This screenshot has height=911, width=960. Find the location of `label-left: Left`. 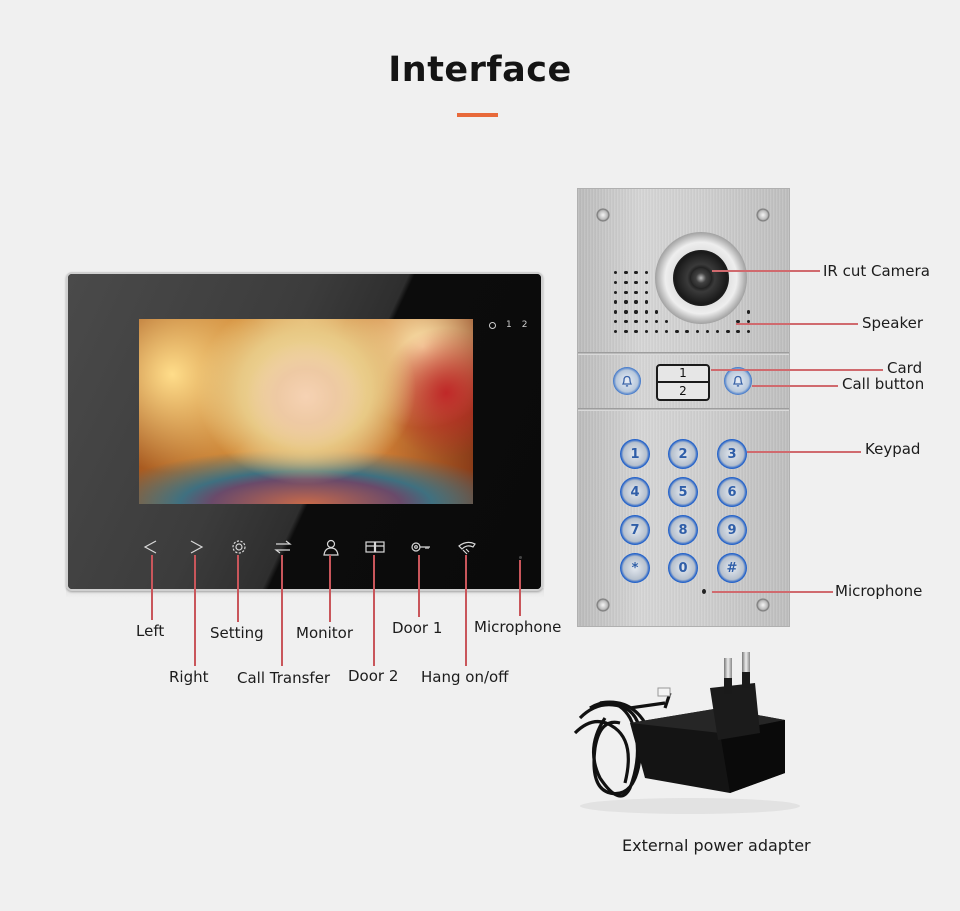

label-left: Left is located at coordinates (150, 631).